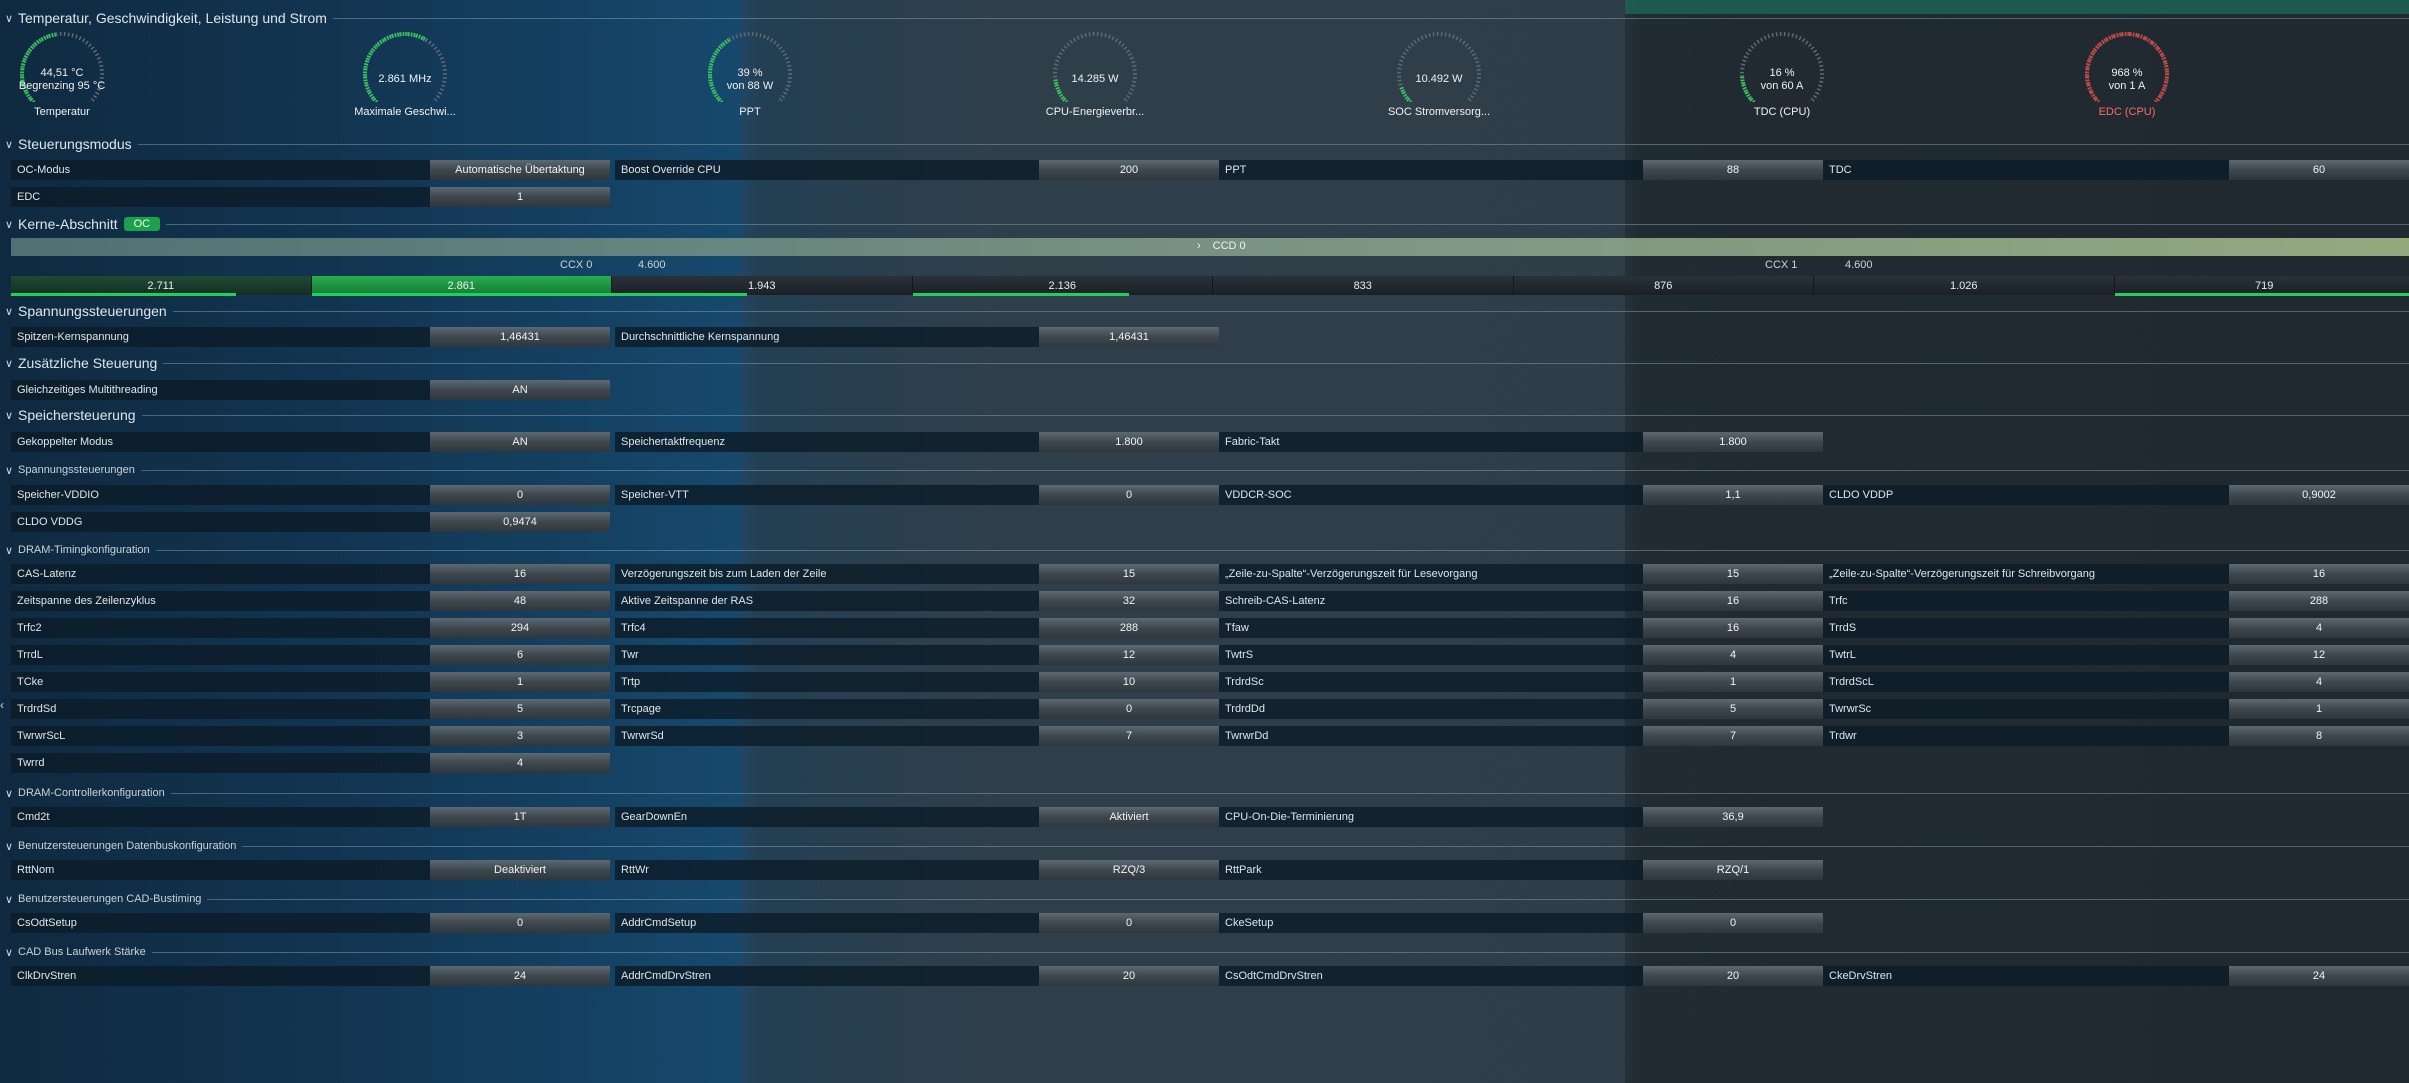 The height and width of the screenshot is (1083, 2409). What do you see at coordinates (1521, 817) in the screenshot?
I see `setting-row: CPU-On-Die-Terminierung 36,9` at bounding box center [1521, 817].